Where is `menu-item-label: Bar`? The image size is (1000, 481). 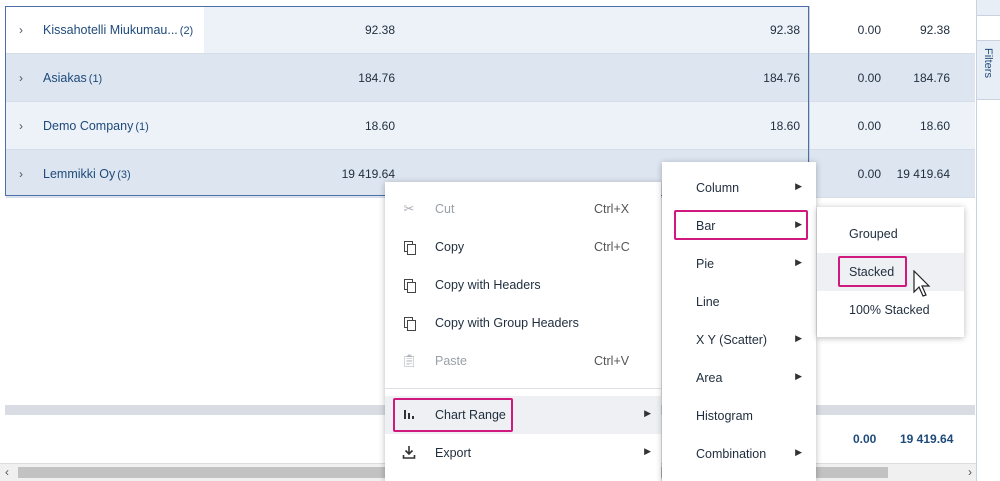
menu-item-label: Bar is located at coordinates (706, 226).